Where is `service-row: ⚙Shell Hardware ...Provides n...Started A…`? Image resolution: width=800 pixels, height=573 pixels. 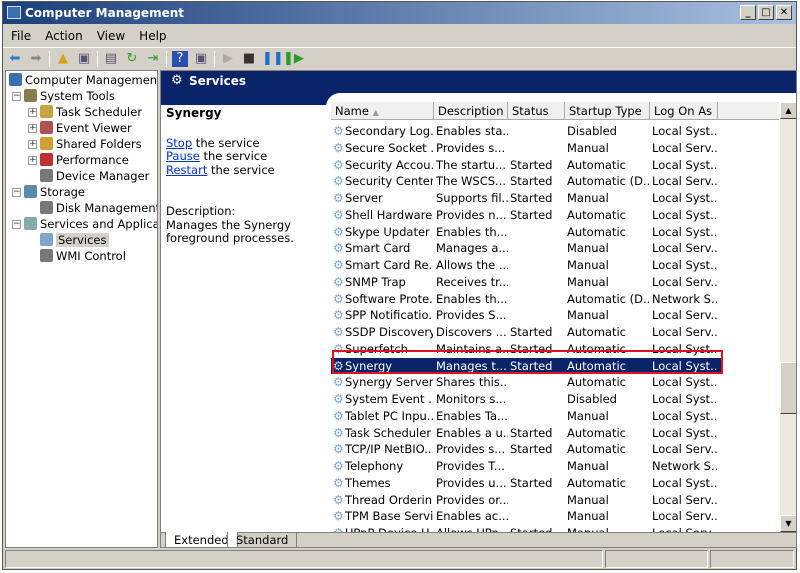
service-row: ⚙Shell Hardware ...Provides n...Started A… is located at coordinates (526, 215).